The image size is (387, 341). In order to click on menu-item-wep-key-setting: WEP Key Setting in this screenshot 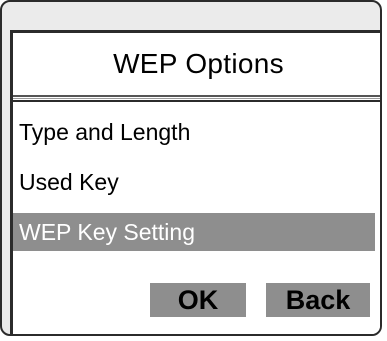, I will do `click(194, 232)`.